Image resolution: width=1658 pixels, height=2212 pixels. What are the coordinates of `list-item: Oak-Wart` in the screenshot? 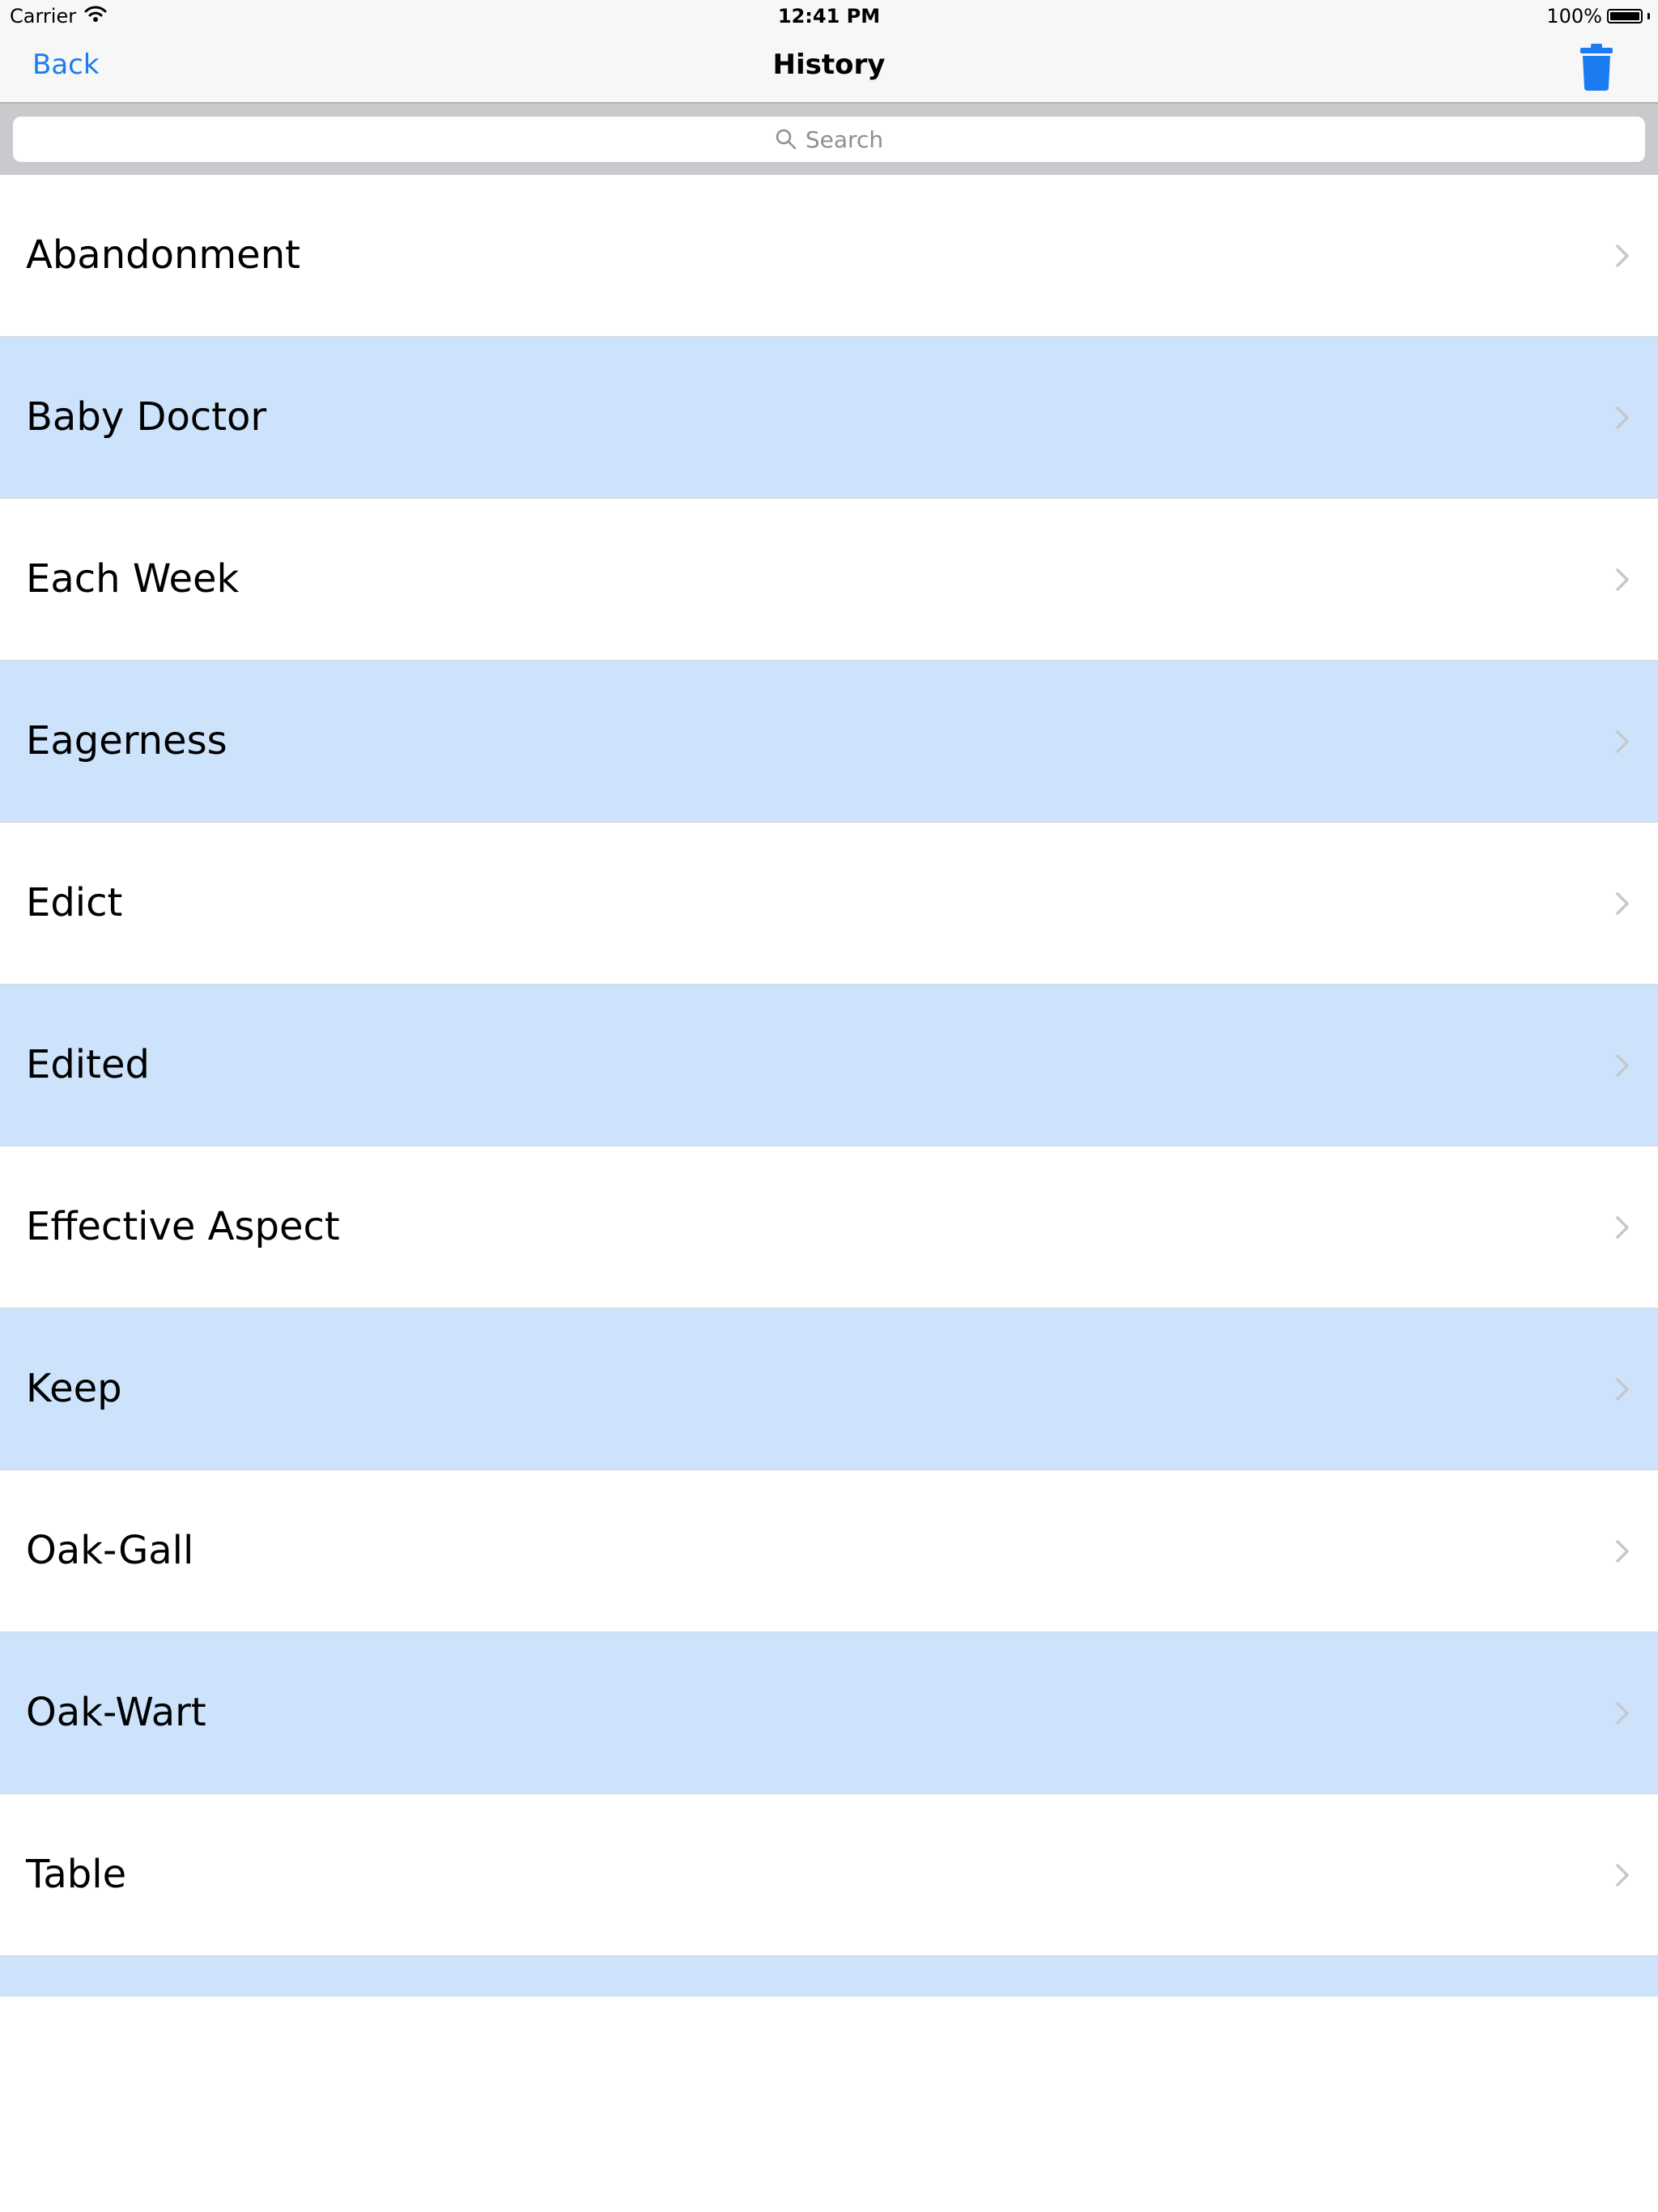 It's located at (829, 1713).